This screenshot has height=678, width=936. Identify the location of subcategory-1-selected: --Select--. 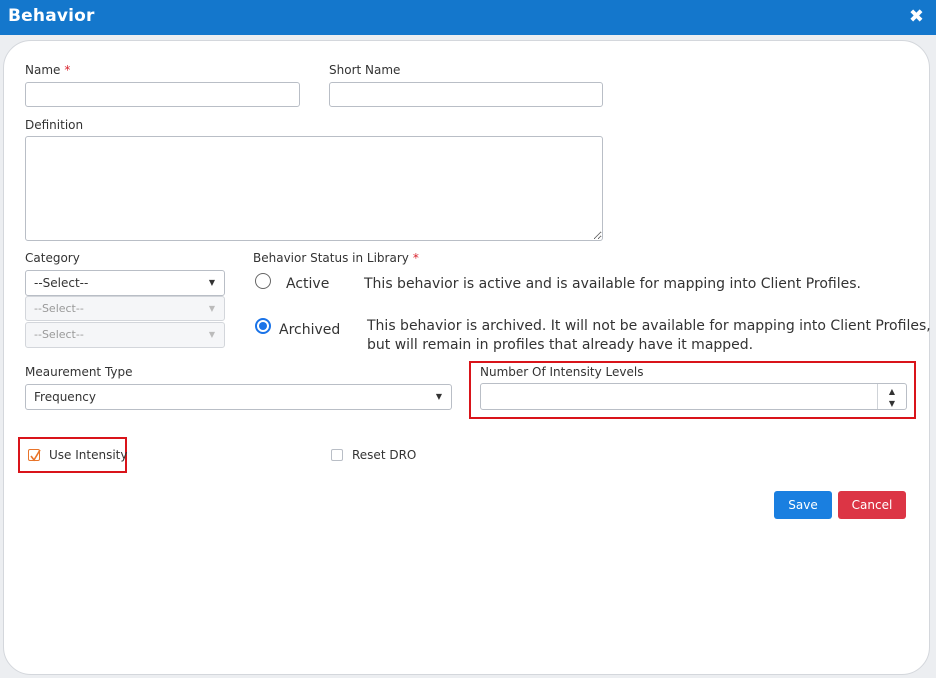
(59, 308).